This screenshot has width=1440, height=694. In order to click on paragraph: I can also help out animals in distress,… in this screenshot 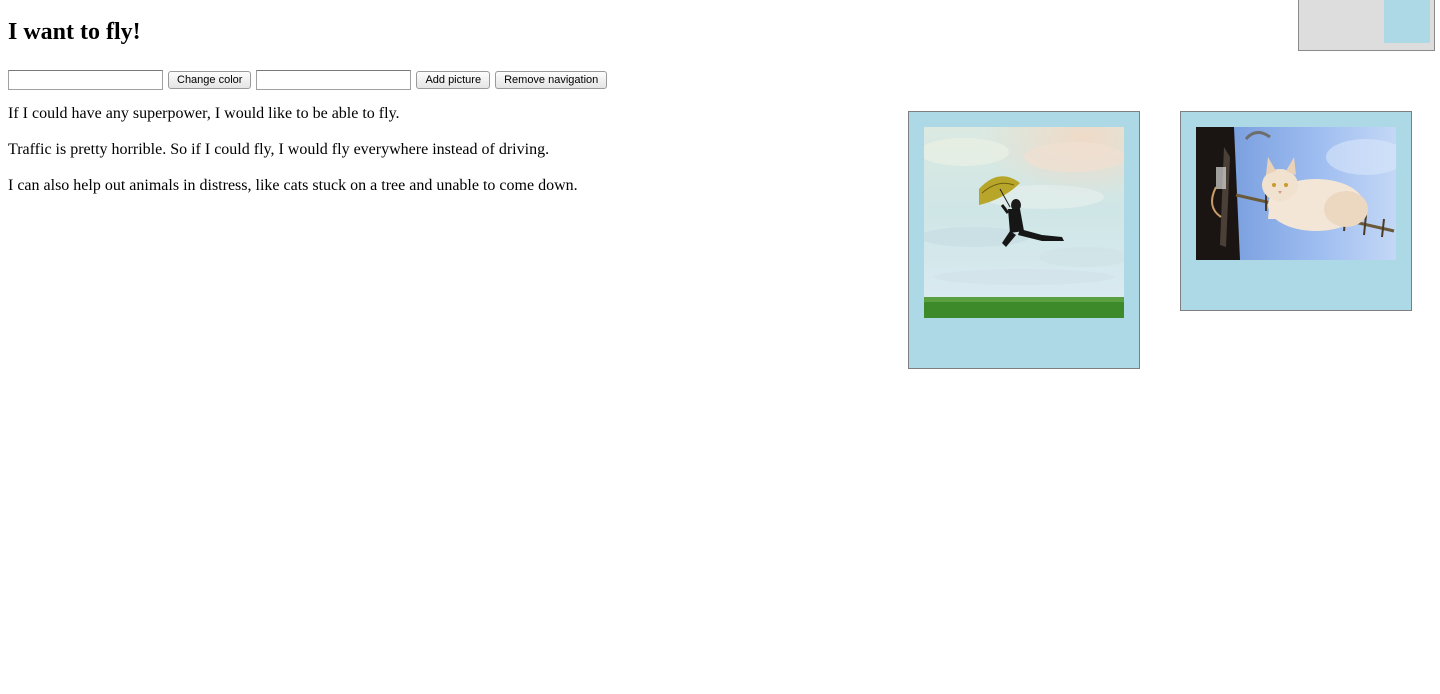, I will do `click(293, 185)`.